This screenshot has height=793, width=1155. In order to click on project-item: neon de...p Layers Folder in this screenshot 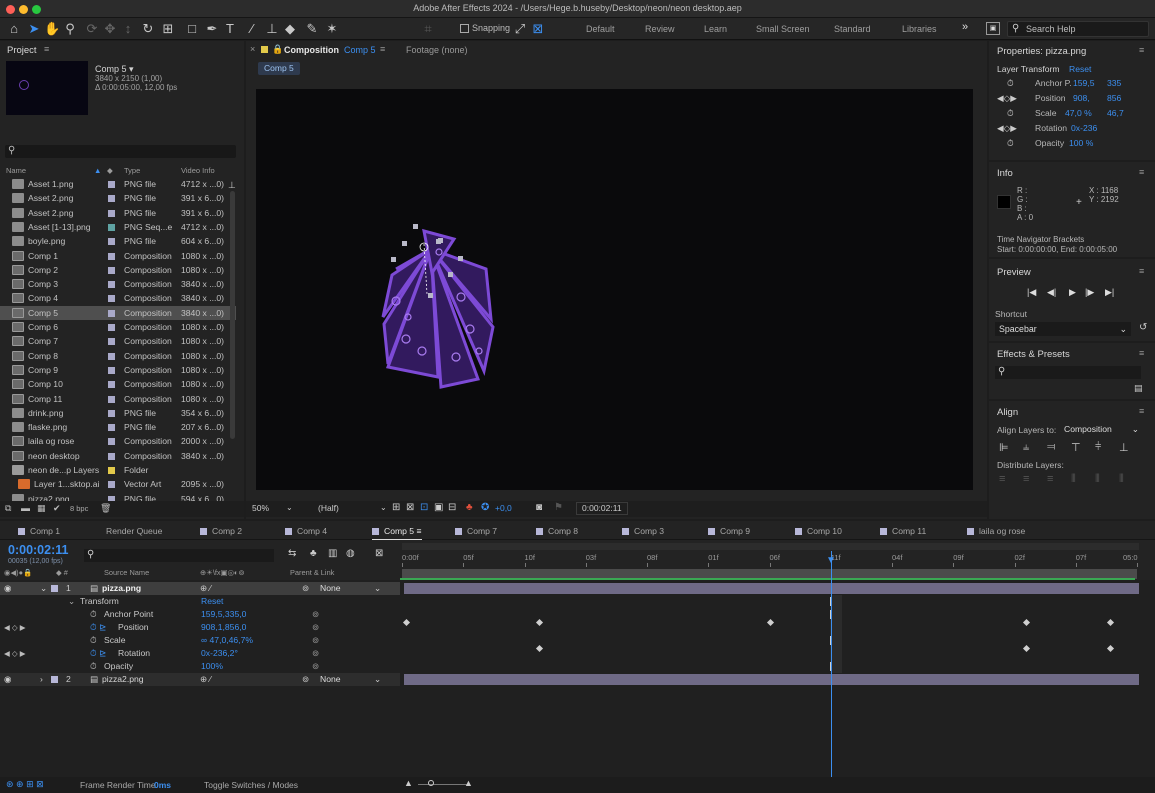, I will do `click(118, 470)`.